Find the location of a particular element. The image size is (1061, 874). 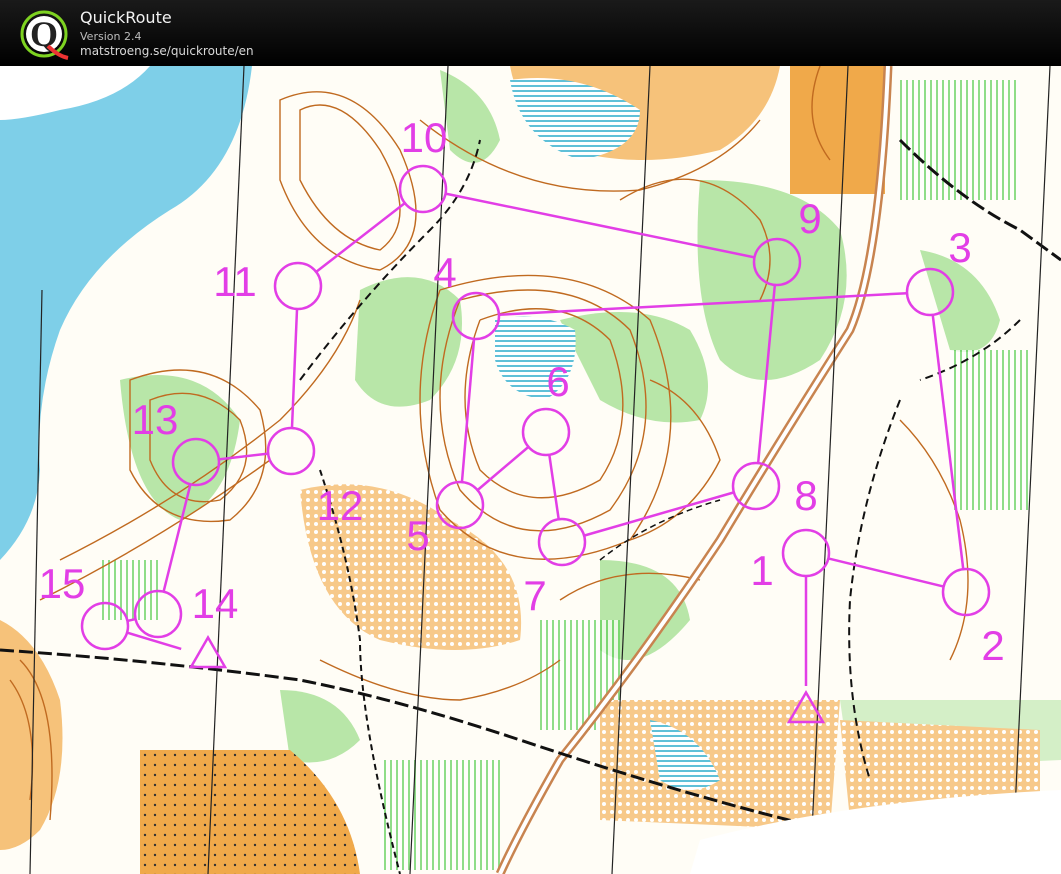

control-number-label: 13 is located at coordinates (155, 419).